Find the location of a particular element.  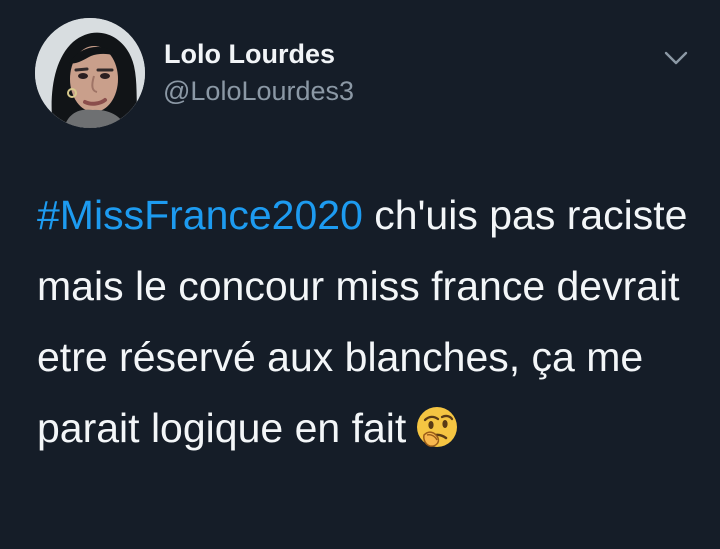

profile-photo is located at coordinates (90, 73).